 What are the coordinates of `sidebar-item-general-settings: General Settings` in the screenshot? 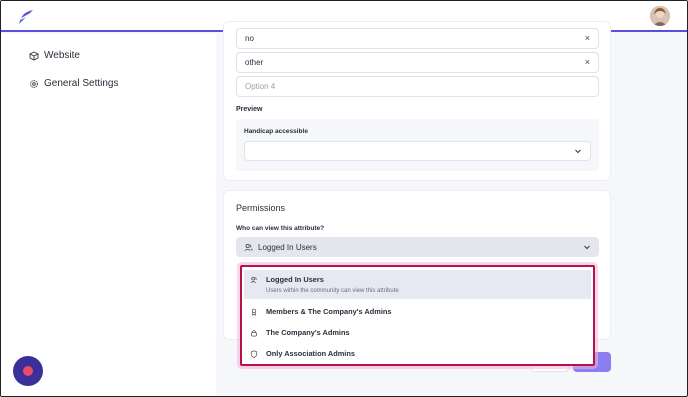 It's located at (74, 83).